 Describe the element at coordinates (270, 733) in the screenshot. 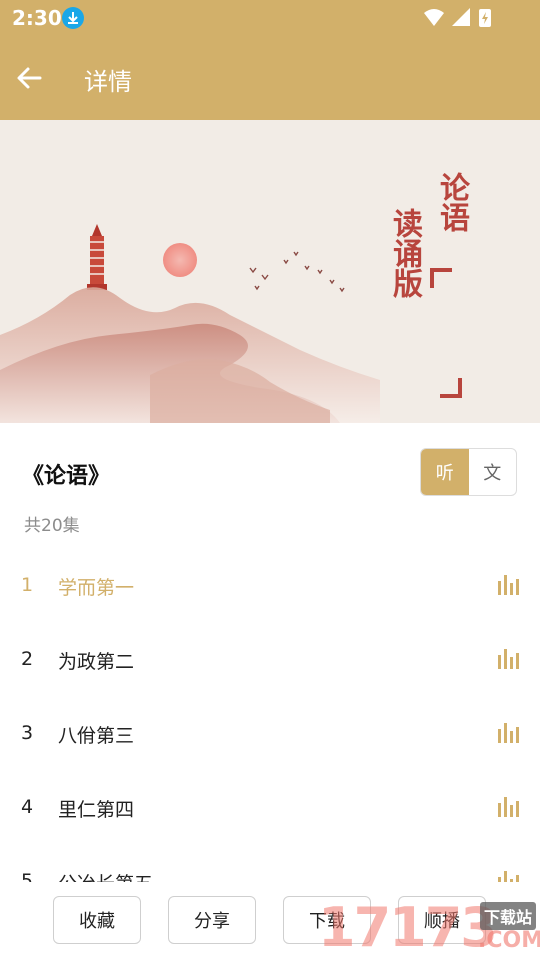

I see `episode-row: 3 八佾第三` at that location.